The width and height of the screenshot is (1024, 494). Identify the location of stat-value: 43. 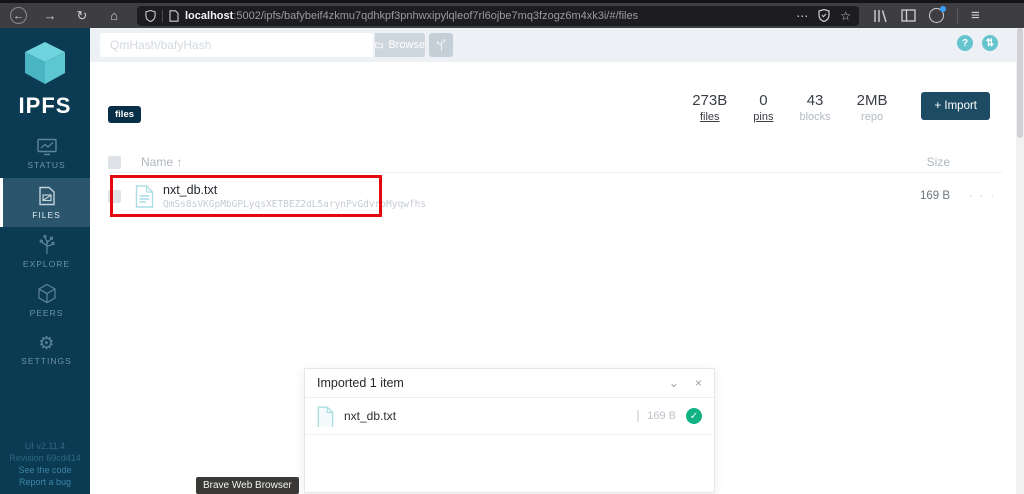
(815, 100).